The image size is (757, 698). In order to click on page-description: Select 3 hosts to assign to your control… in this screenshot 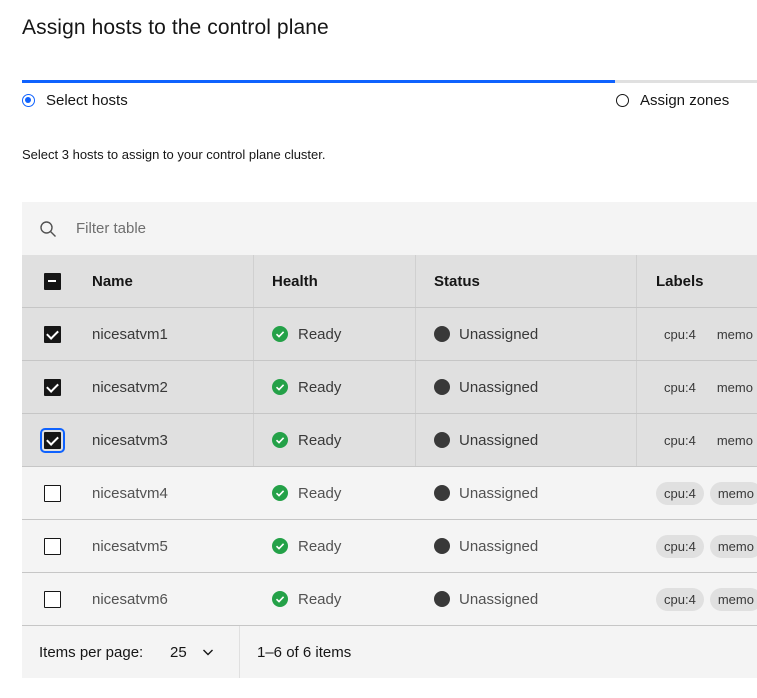, I will do `click(174, 154)`.